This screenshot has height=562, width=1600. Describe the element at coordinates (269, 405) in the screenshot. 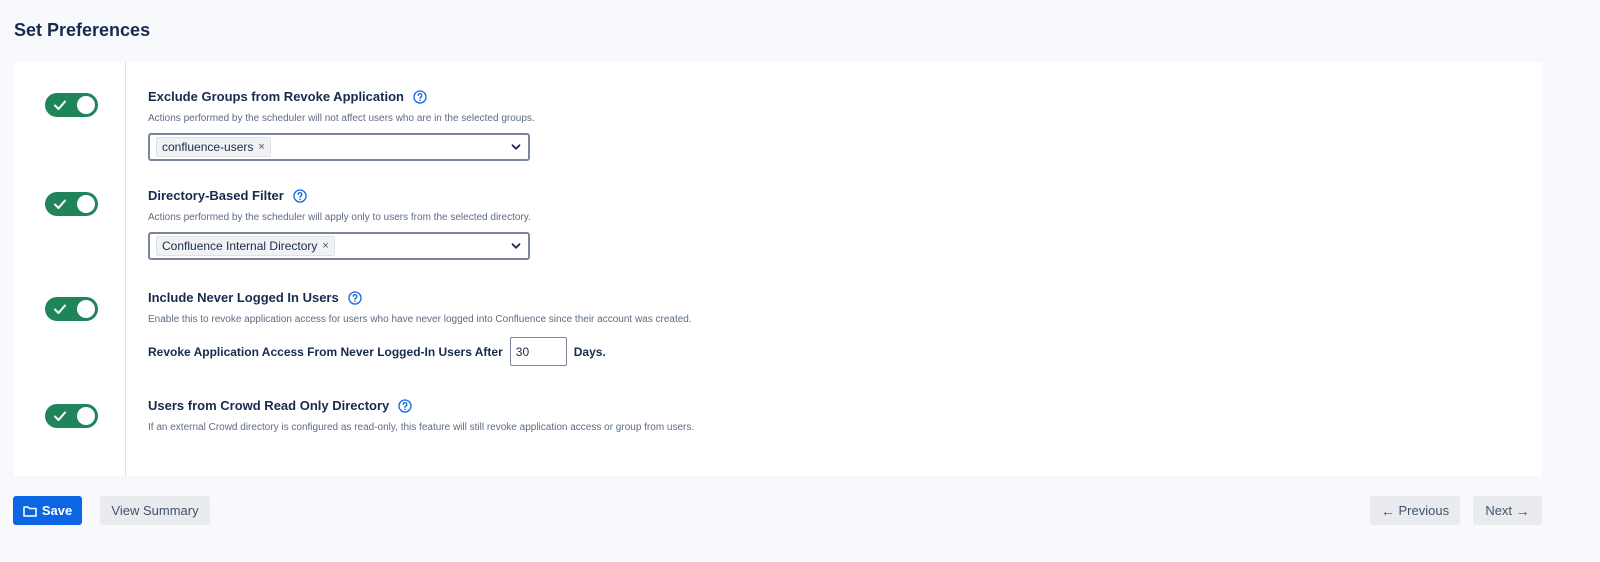

I see `section-title-text: Users from Crowd Read Only Directory` at that location.